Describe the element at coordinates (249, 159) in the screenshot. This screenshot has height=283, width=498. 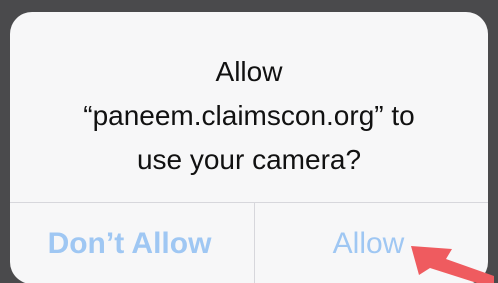
I see `alert-title-line-3: use your camera?` at that location.